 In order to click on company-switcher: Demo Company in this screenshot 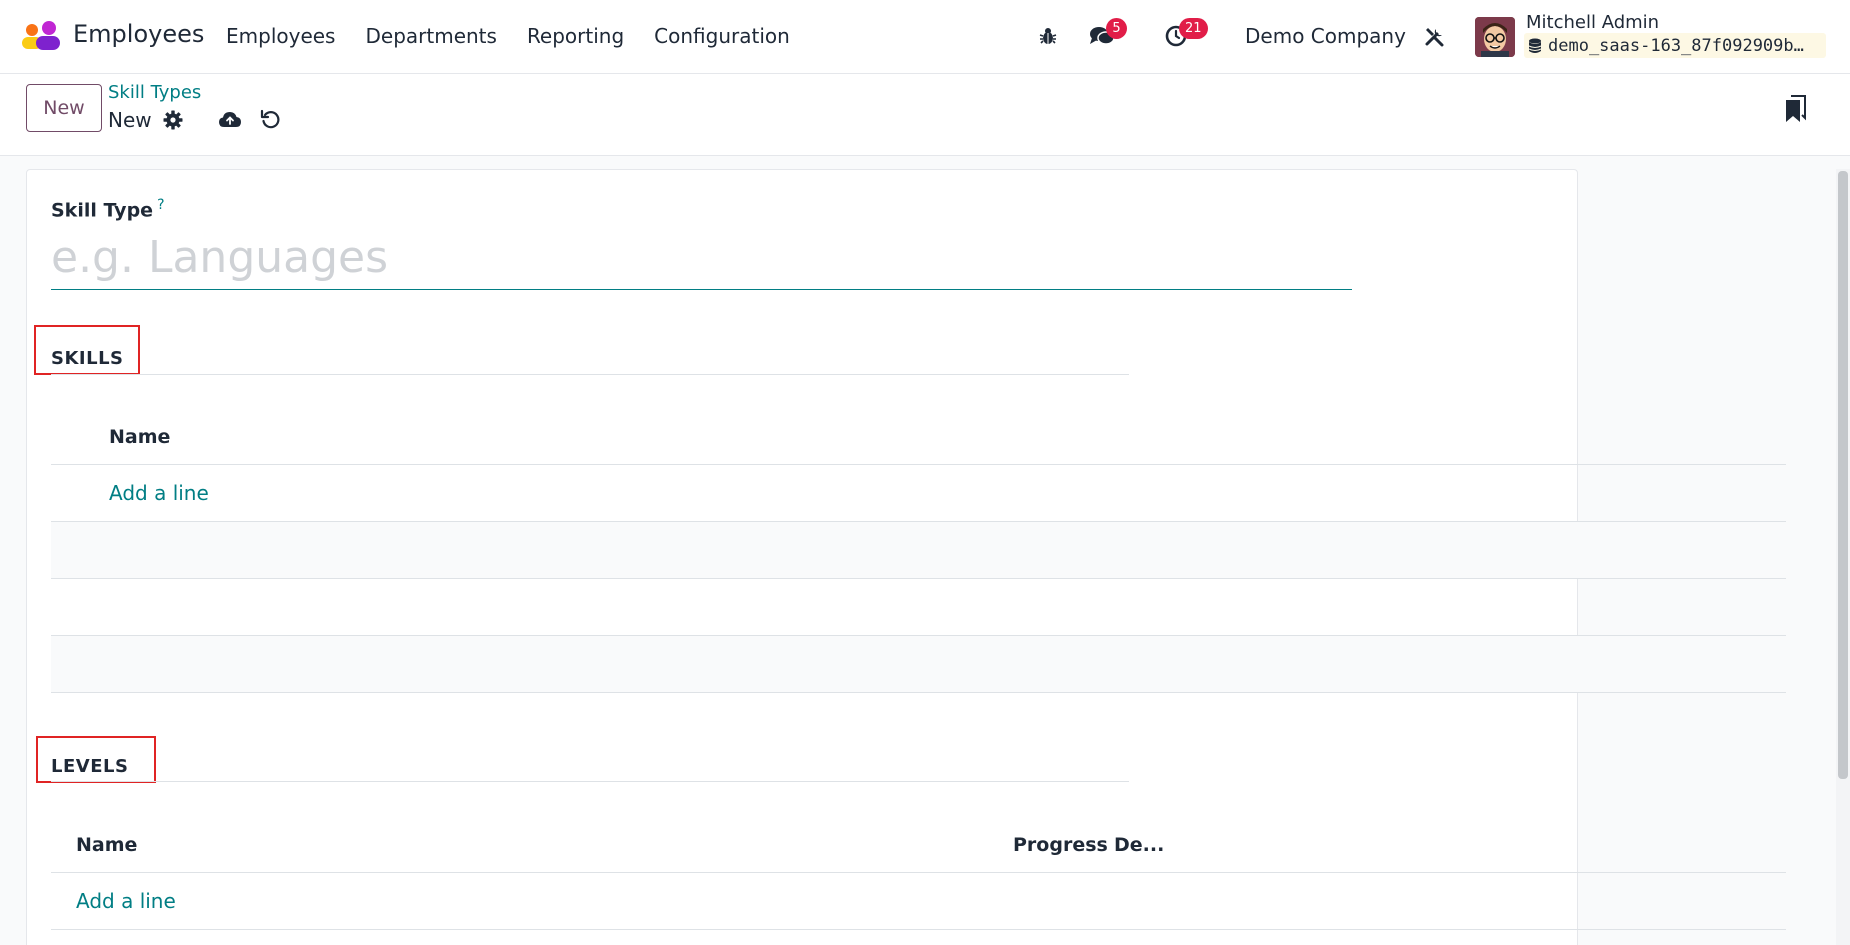, I will do `click(1325, 36)`.